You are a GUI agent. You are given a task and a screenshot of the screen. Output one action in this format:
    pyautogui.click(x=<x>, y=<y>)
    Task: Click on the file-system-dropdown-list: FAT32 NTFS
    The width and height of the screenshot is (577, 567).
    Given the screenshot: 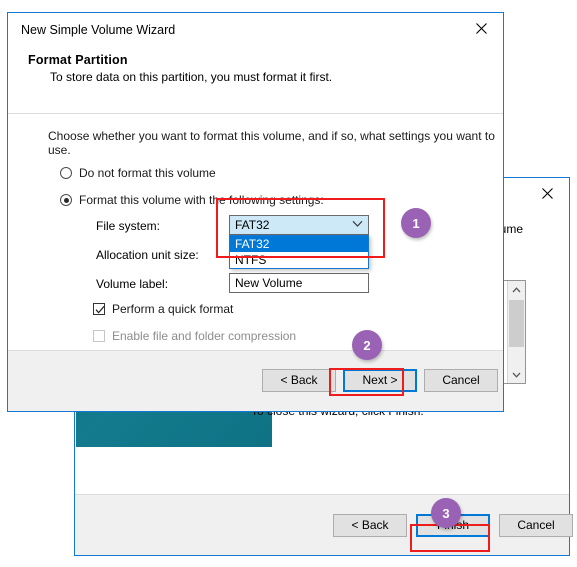 What is the action you would take?
    pyautogui.click(x=299, y=252)
    